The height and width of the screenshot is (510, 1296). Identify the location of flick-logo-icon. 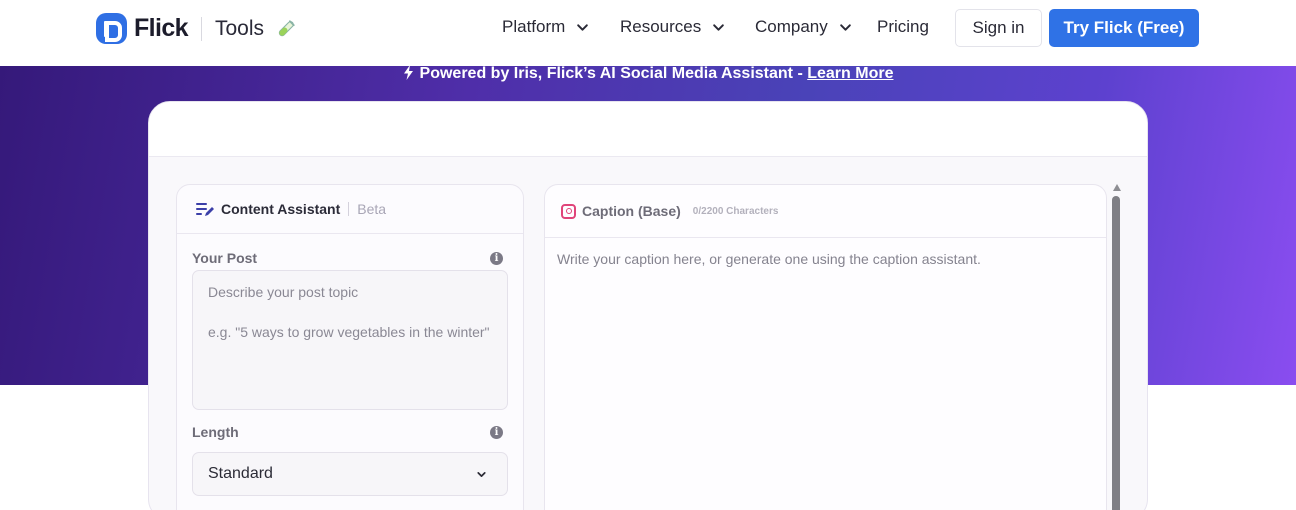
(111, 28).